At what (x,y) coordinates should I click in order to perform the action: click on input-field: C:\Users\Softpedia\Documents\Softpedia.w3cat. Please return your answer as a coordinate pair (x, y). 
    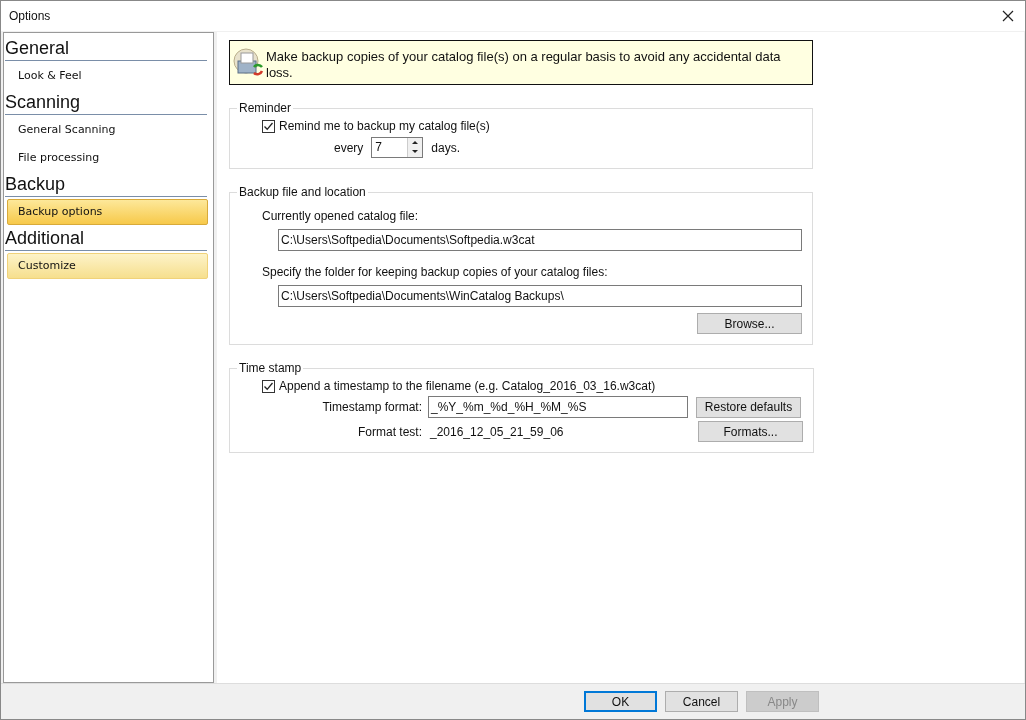
    Looking at the image, I should click on (540, 240).